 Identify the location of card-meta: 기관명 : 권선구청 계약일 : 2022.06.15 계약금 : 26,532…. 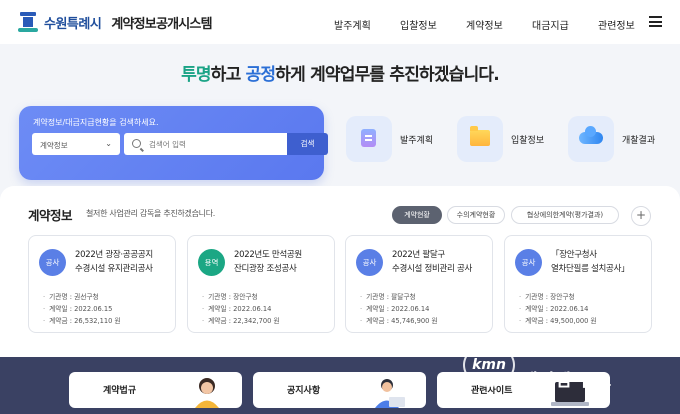
(82, 309).